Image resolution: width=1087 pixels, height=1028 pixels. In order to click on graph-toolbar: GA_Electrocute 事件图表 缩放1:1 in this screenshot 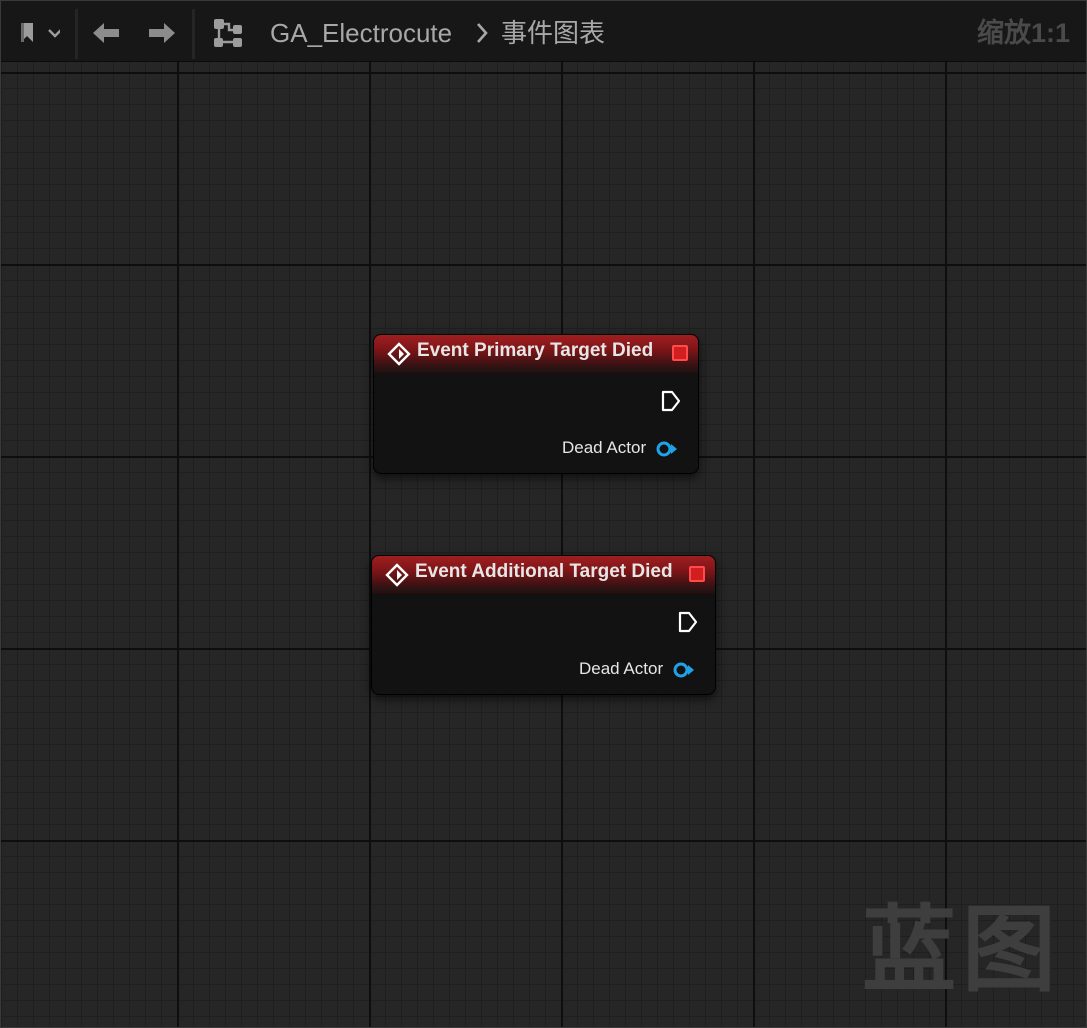, I will do `click(543, 31)`.